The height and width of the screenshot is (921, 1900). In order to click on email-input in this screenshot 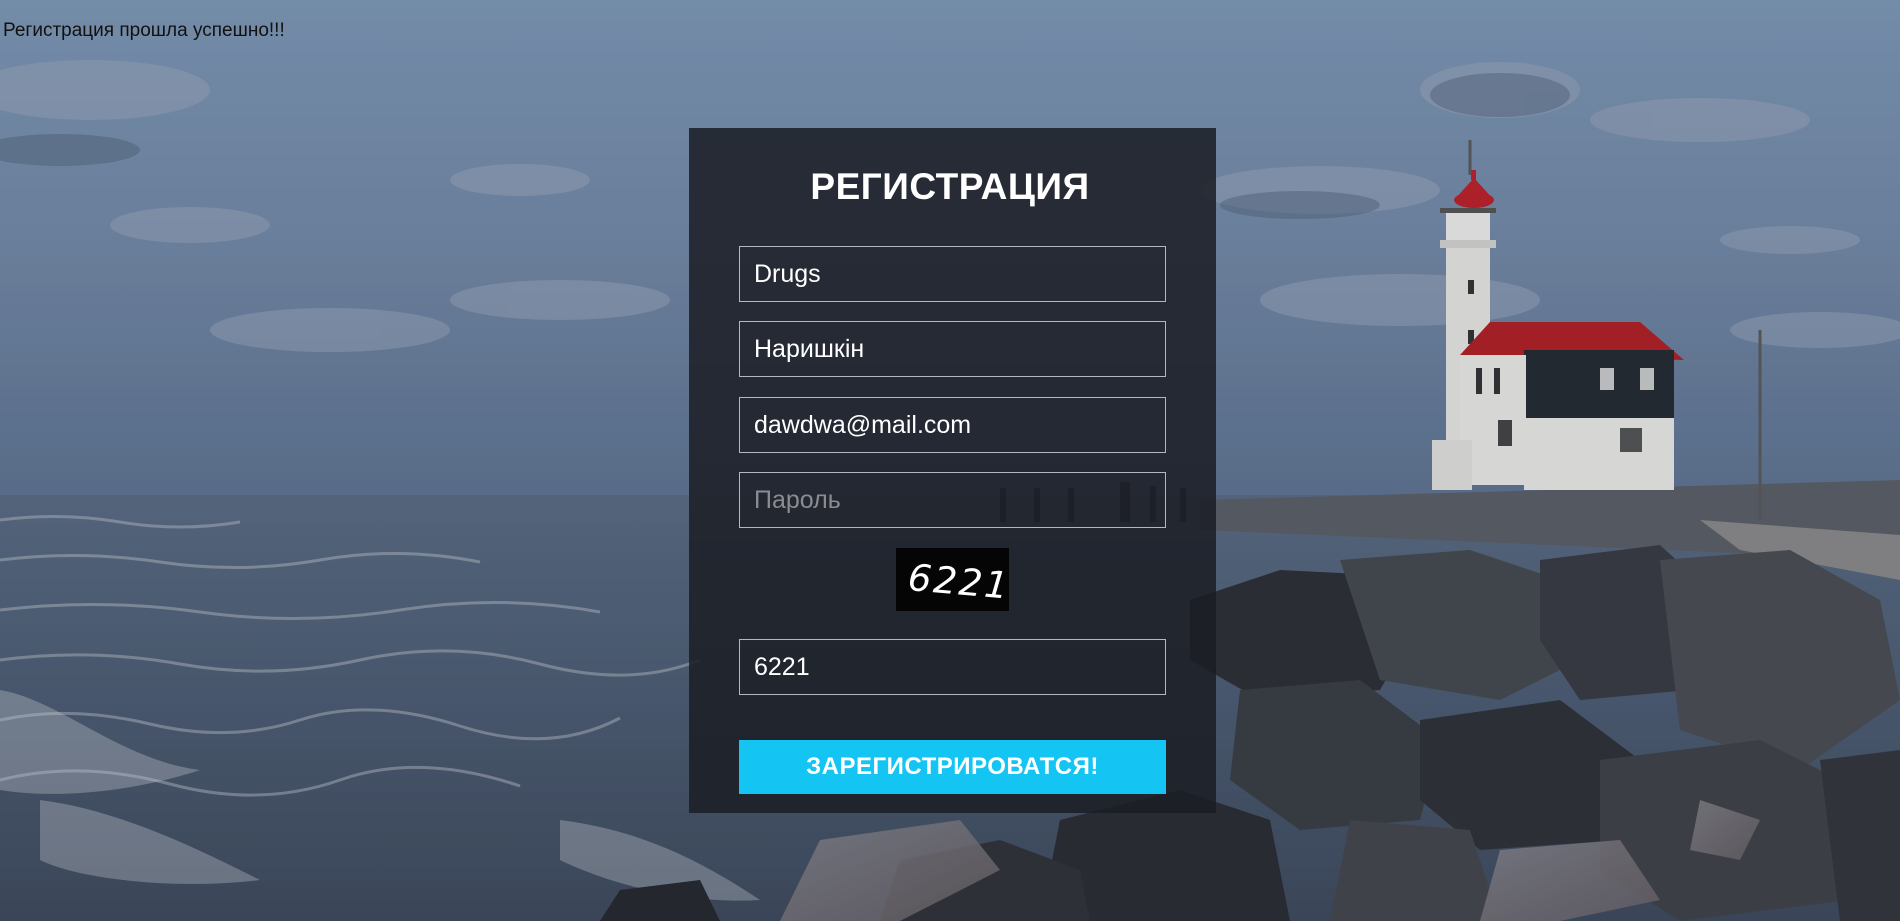, I will do `click(952, 425)`.